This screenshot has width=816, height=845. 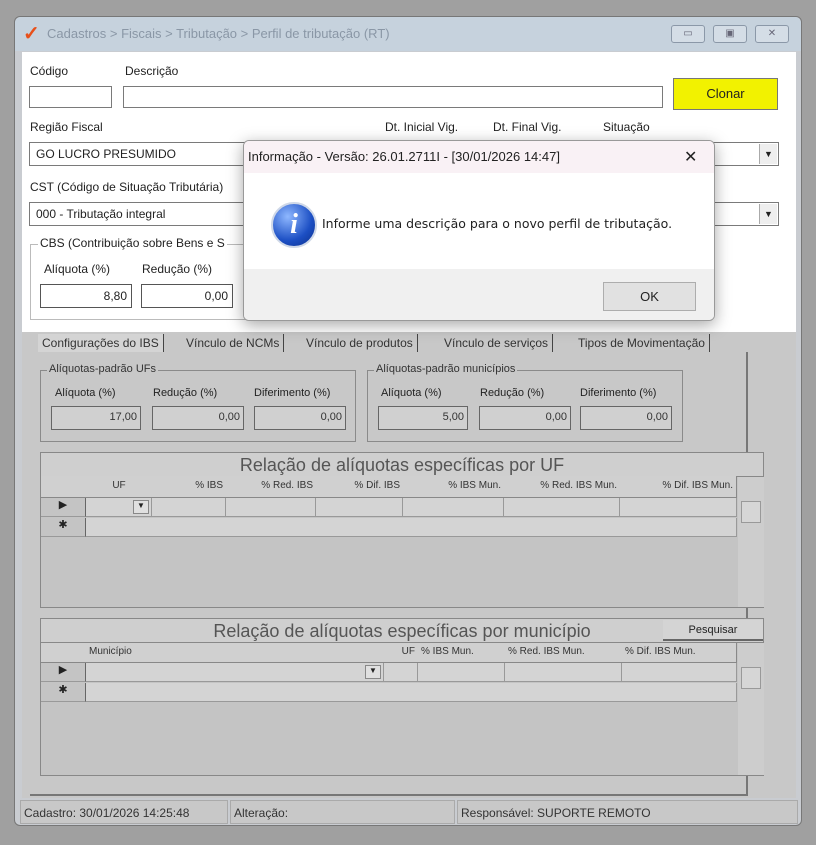 I want to click on uf-grid-rows: ▶ ▼ ✱, so click(x=389, y=518).